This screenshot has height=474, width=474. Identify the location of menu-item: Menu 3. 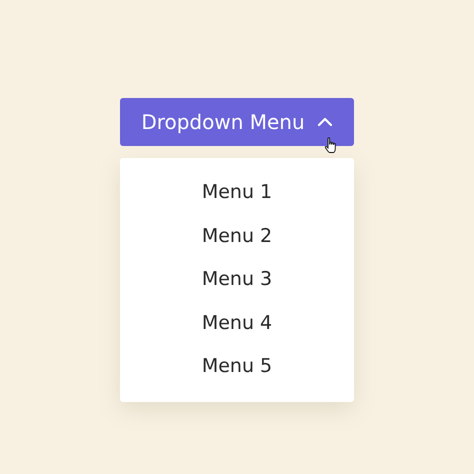
(237, 280).